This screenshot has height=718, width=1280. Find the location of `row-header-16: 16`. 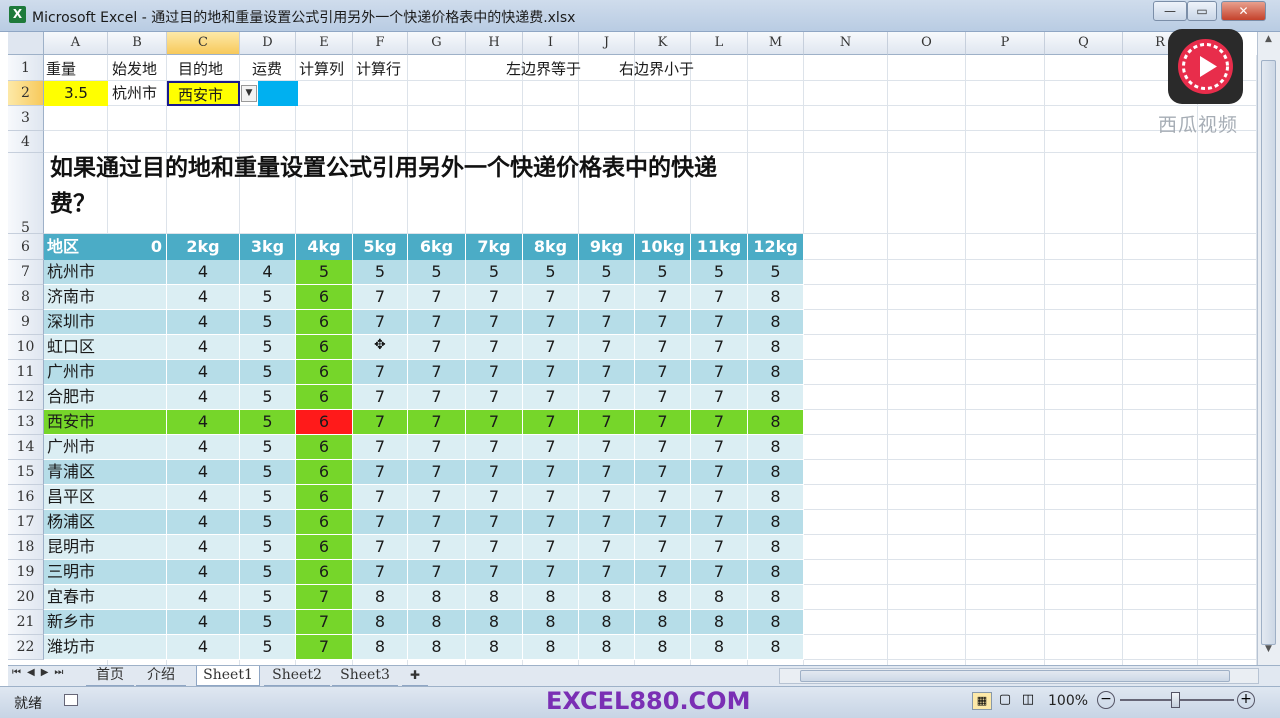

row-header-16: 16 is located at coordinates (26, 497).